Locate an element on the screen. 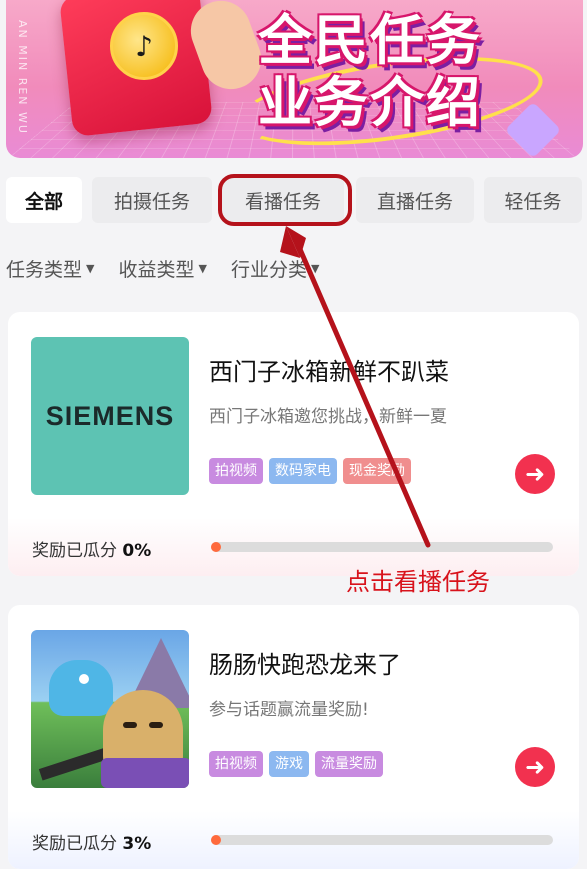  task-title: 西门子冰箱新鲜不趴菜 is located at coordinates (329, 372).